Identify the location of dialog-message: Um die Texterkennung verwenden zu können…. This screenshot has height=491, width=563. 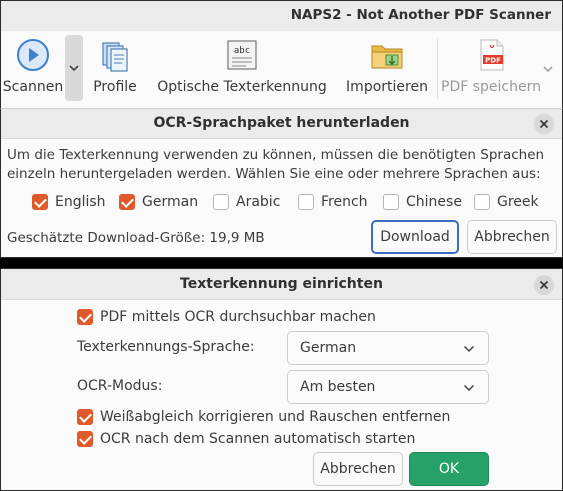
(276, 164).